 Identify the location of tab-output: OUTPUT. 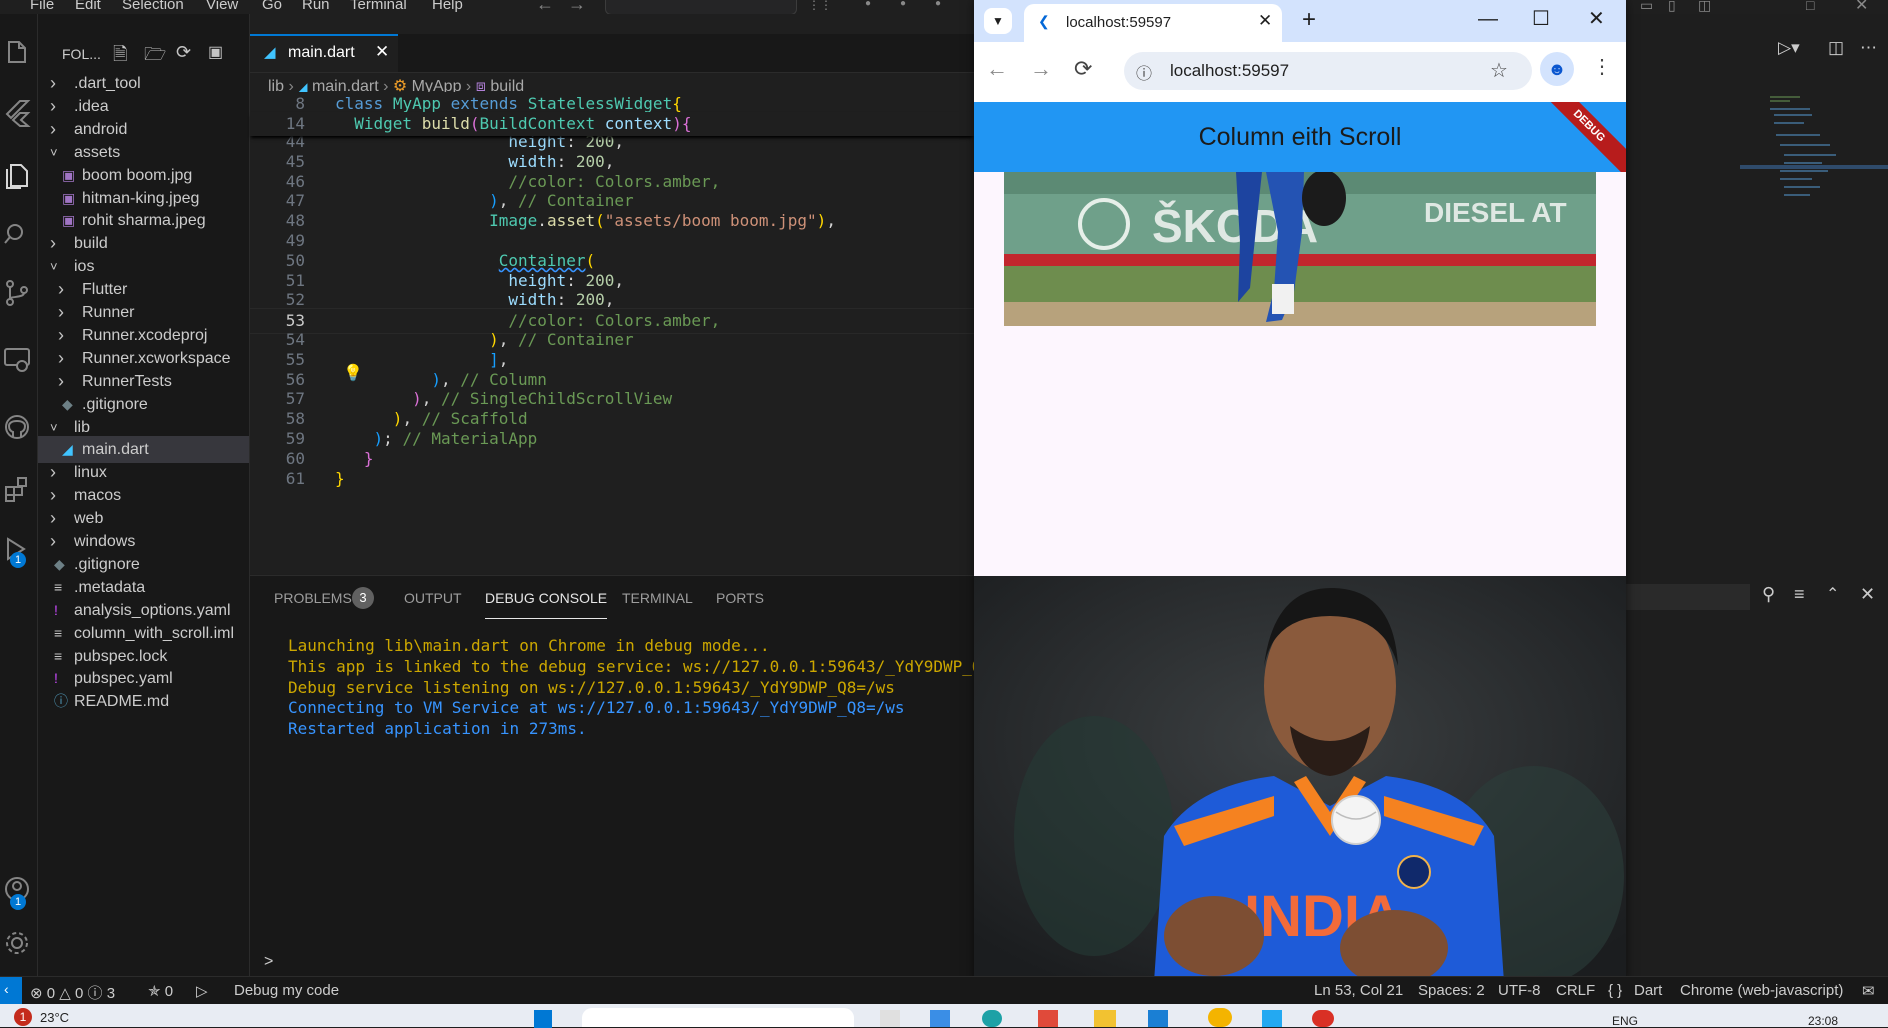
(433, 604).